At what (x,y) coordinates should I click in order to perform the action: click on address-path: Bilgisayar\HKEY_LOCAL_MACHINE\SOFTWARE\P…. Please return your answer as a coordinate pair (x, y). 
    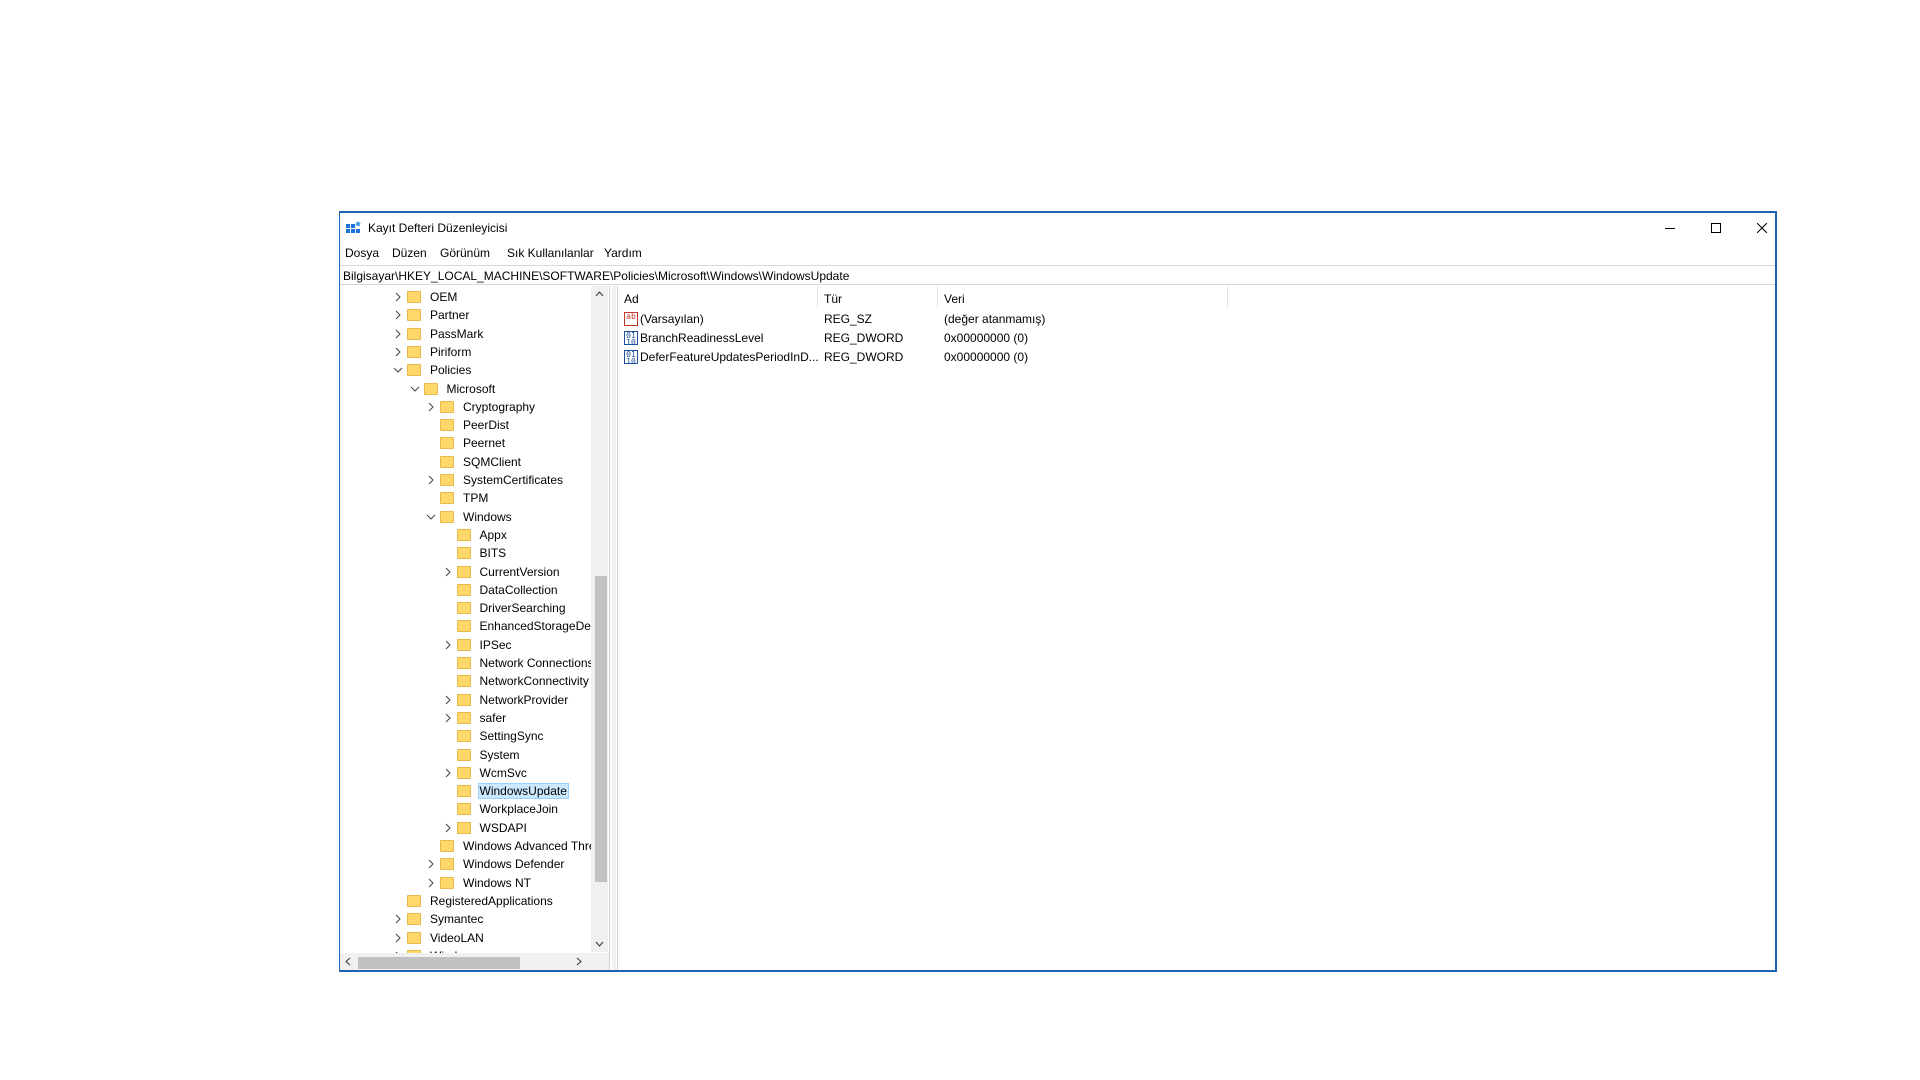
    Looking at the image, I should click on (596, 276).